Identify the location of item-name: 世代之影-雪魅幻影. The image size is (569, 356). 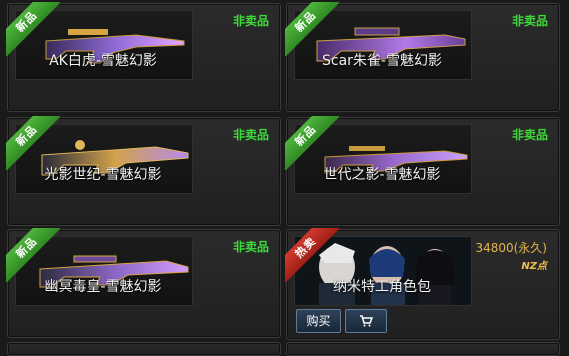
(382, 175).